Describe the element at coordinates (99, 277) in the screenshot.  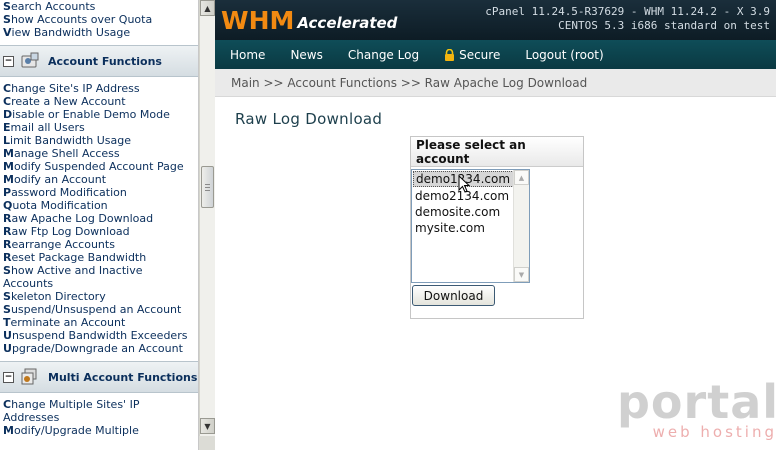
I see `sidebar-link: Show Active and Inactive Accounts` at that location.